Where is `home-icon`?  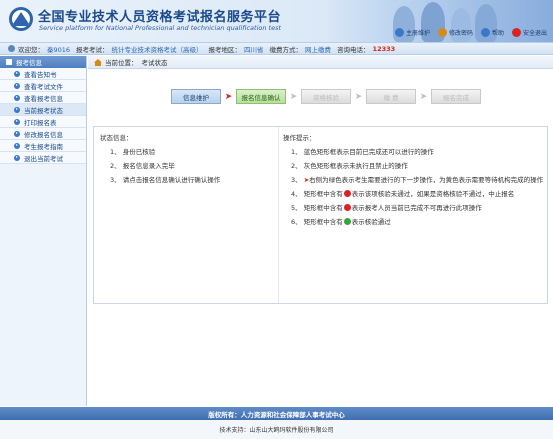 home-icon is located at coordinates (98, 62).